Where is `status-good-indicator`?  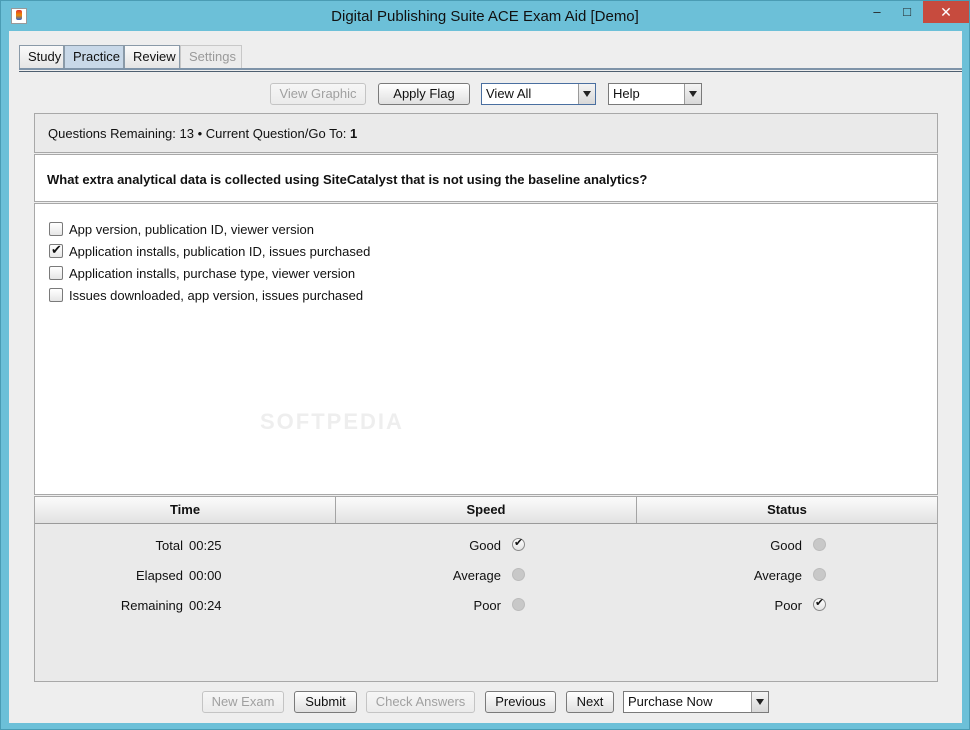
status-good-indicator is located at coordinates (819, 544).